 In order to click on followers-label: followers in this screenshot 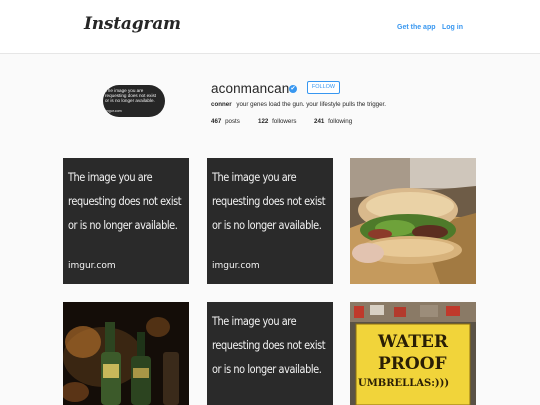, I will do `click(284, 121)`.